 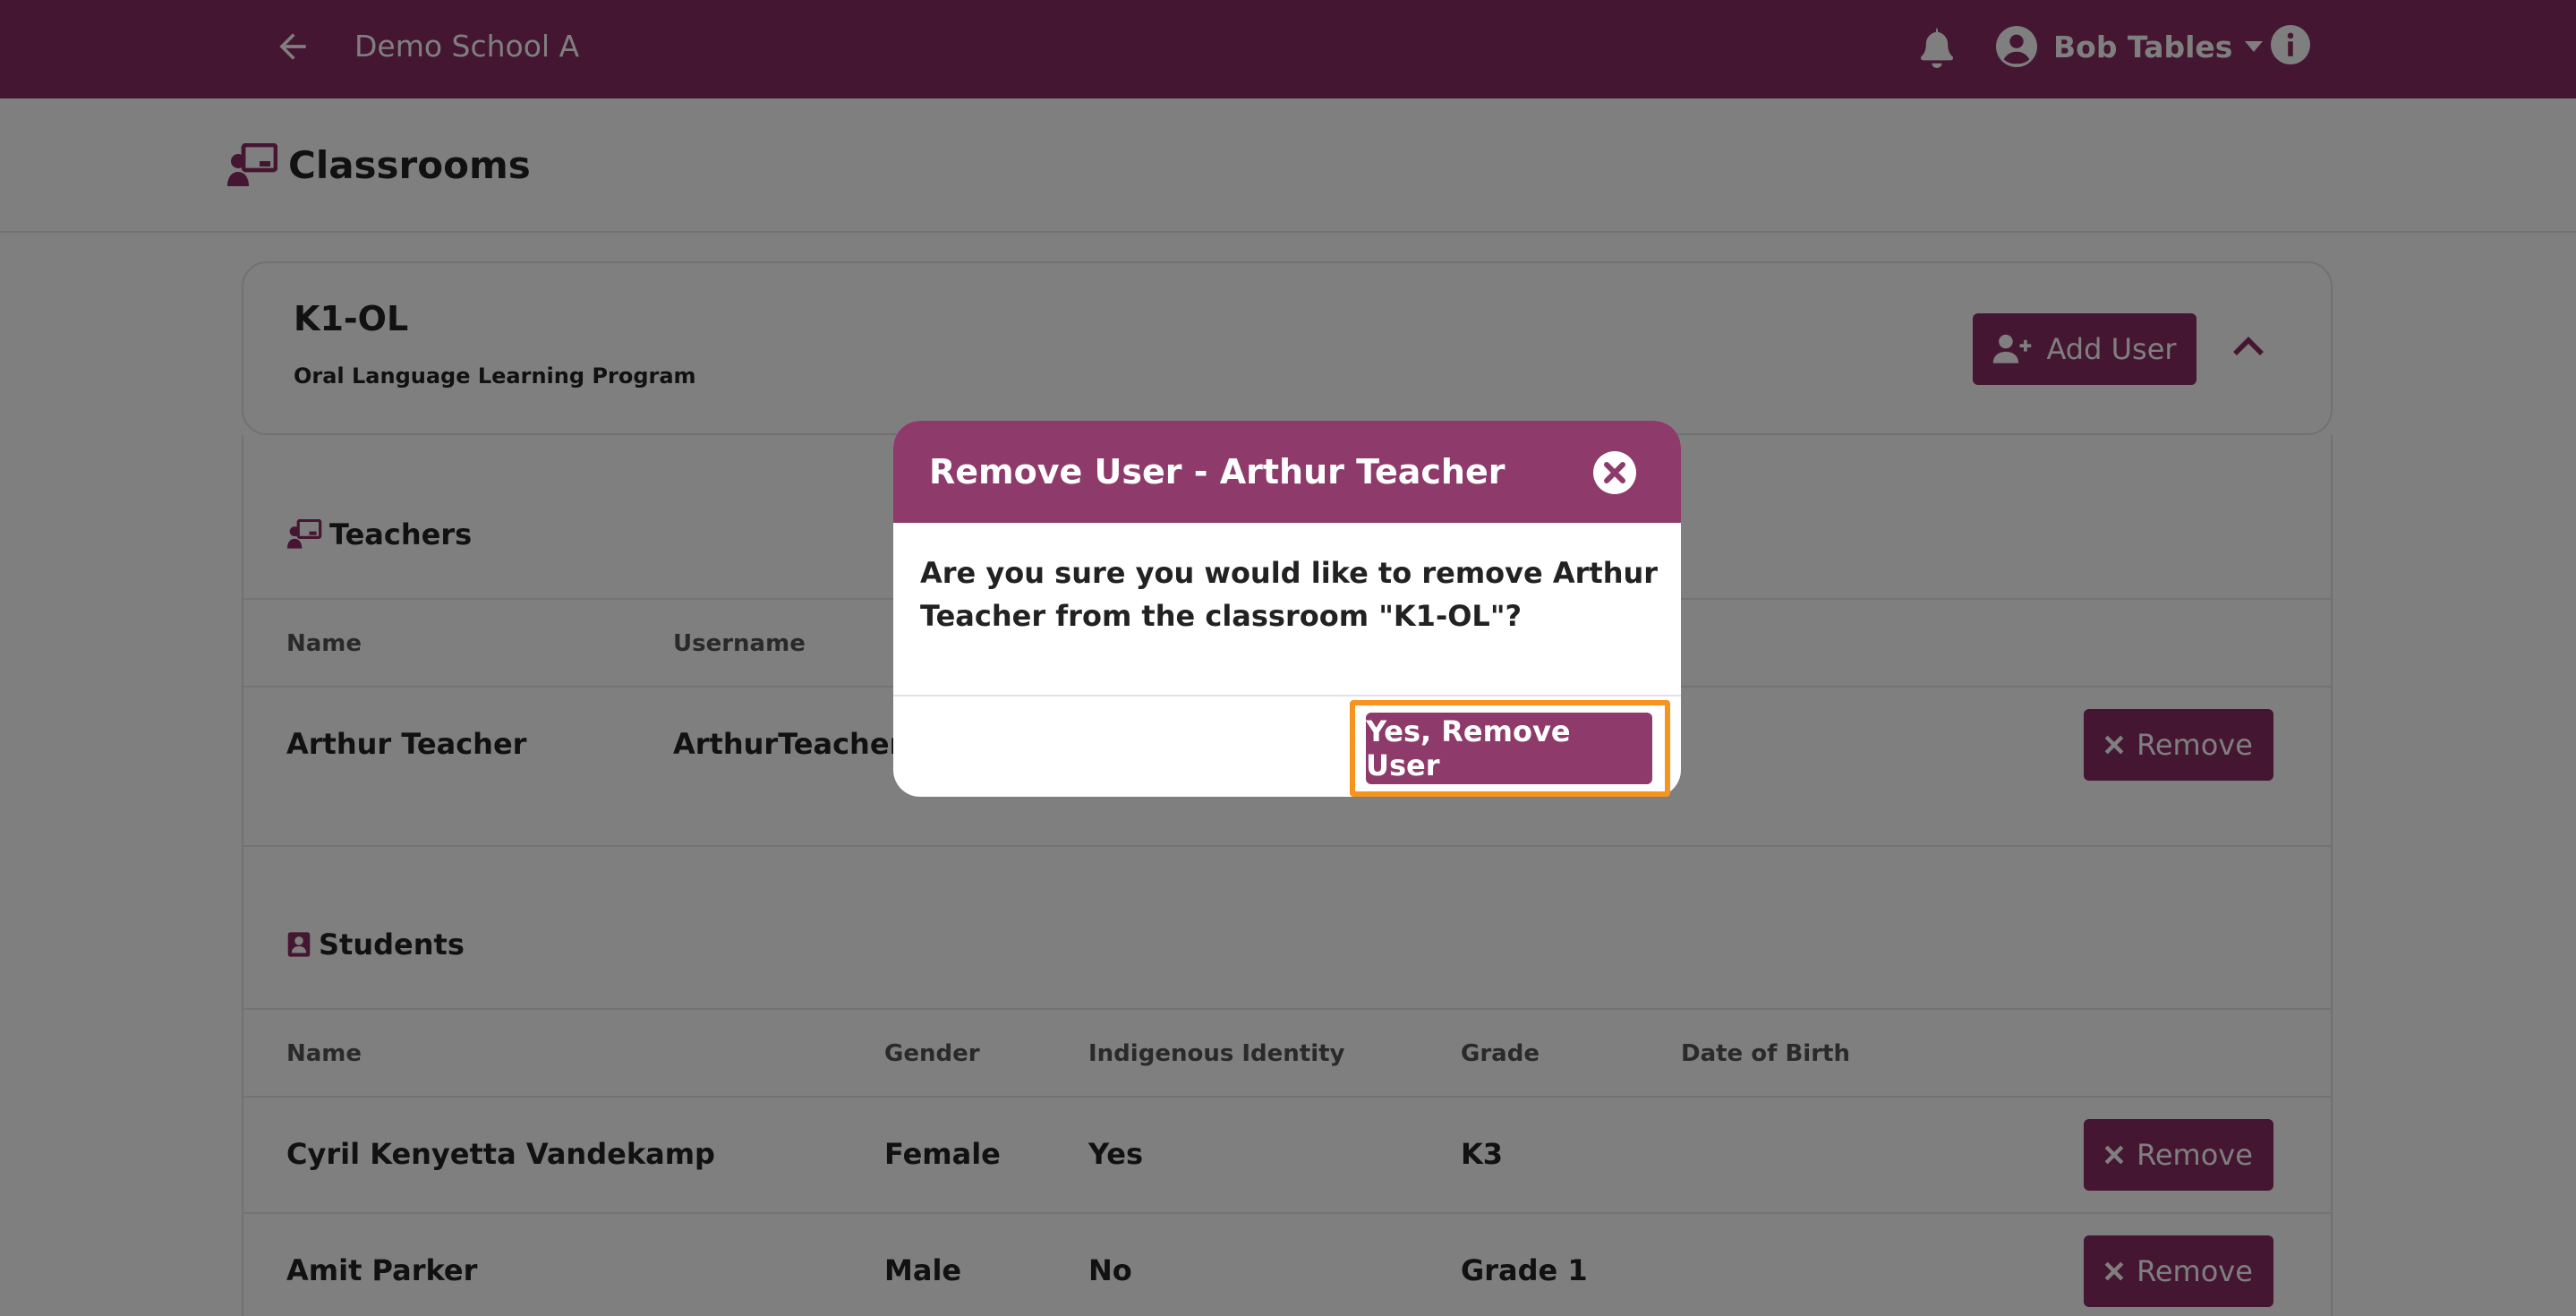 What do you see at coordinates (1217, 471) in the screenshot?
I see `dialog-title: Remove User - Arthur Teacher` at bounding box center [1217, 471].